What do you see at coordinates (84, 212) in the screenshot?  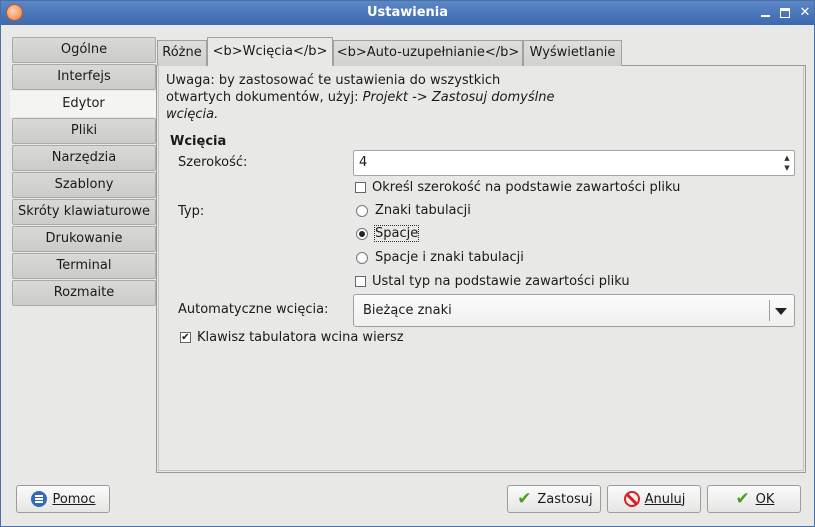 I see `category-keybindings: Skróty klawiaturowe` at bounding box center [84, 212].